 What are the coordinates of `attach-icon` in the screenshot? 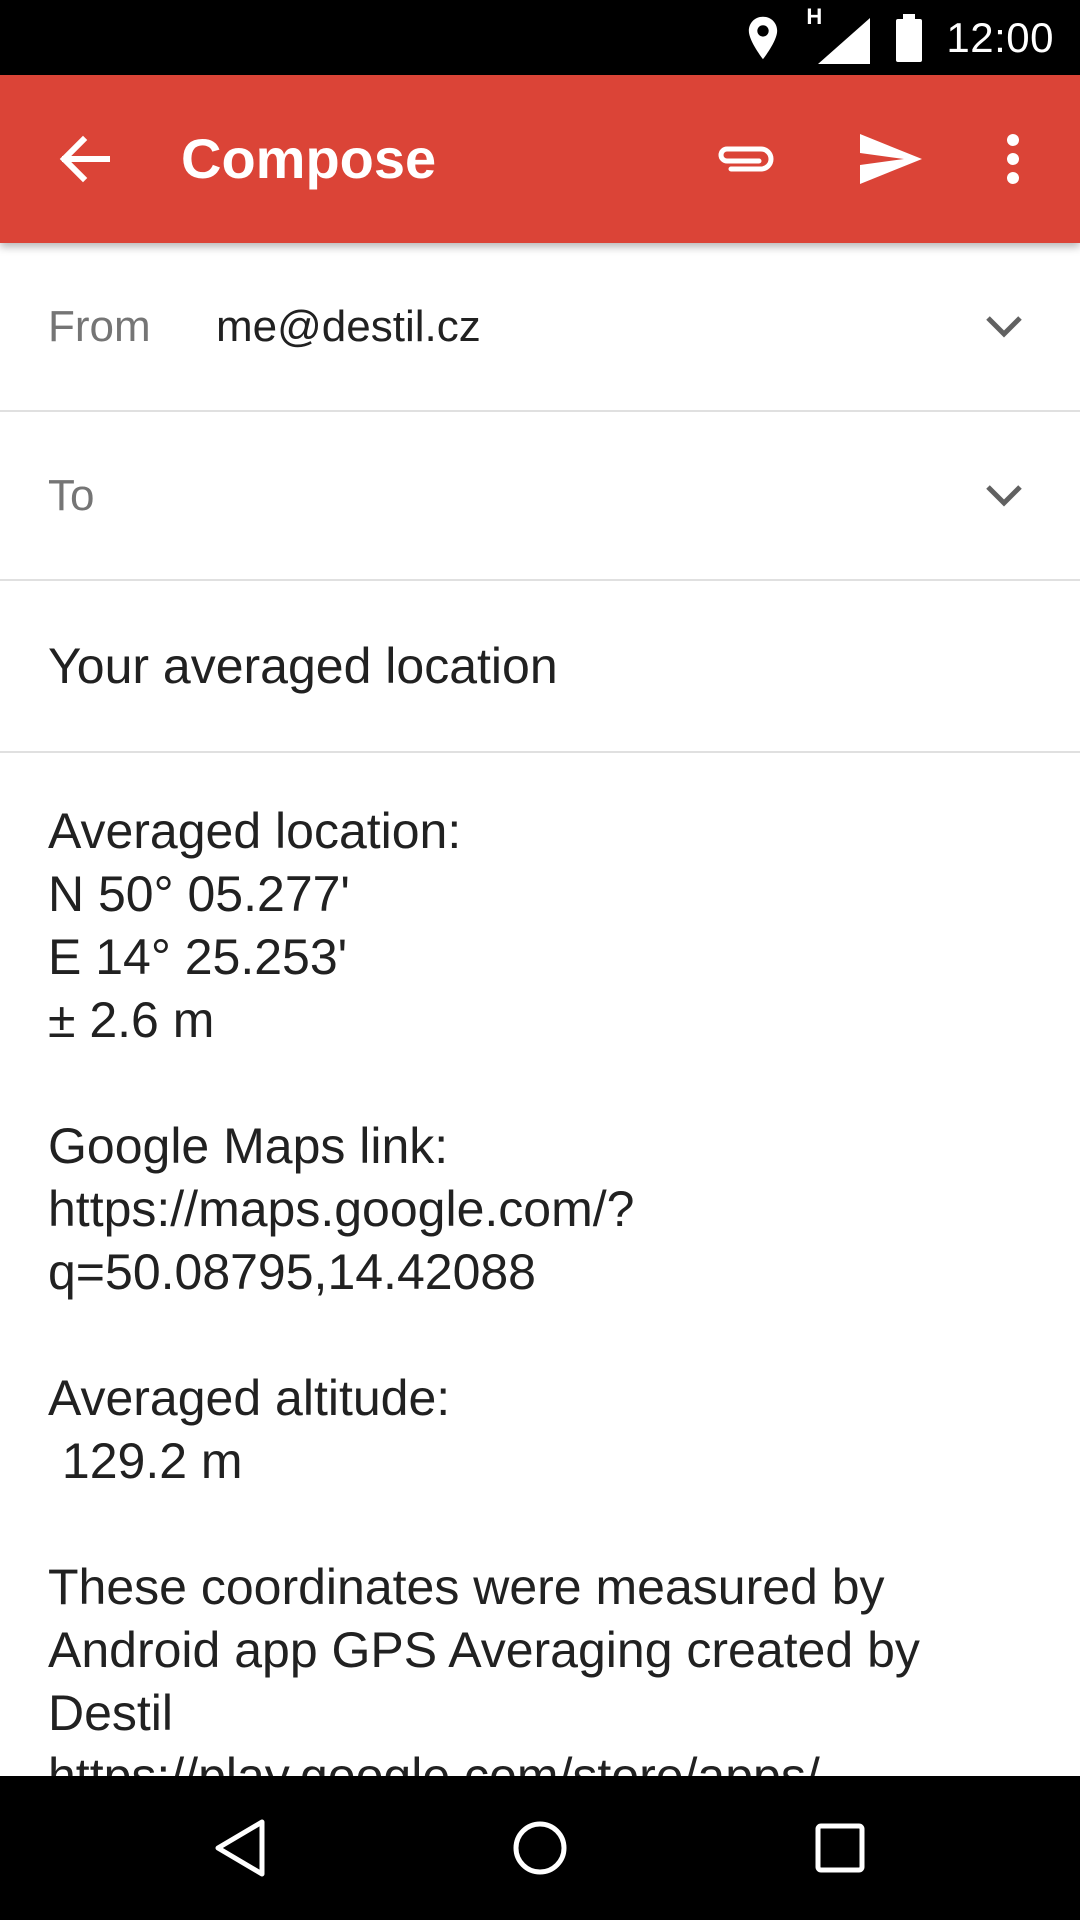 It's located at (746, 159).